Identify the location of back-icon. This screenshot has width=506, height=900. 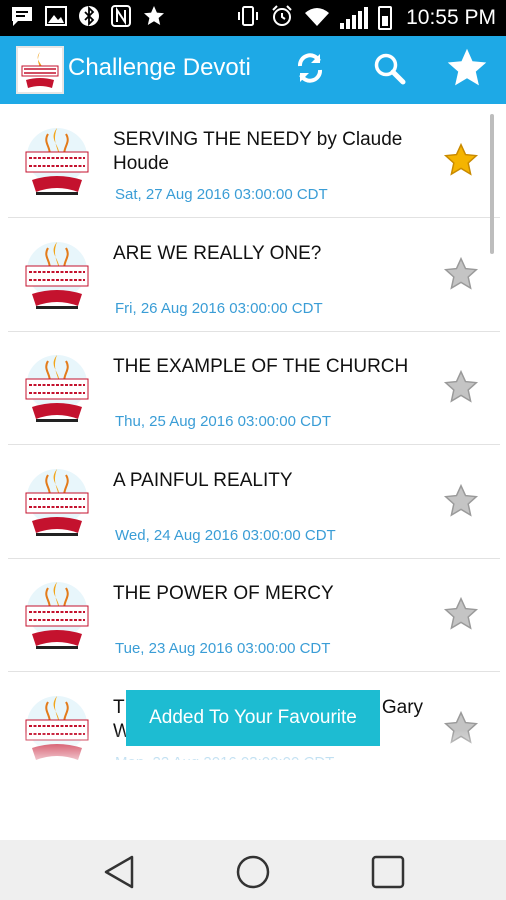
(120, 876).